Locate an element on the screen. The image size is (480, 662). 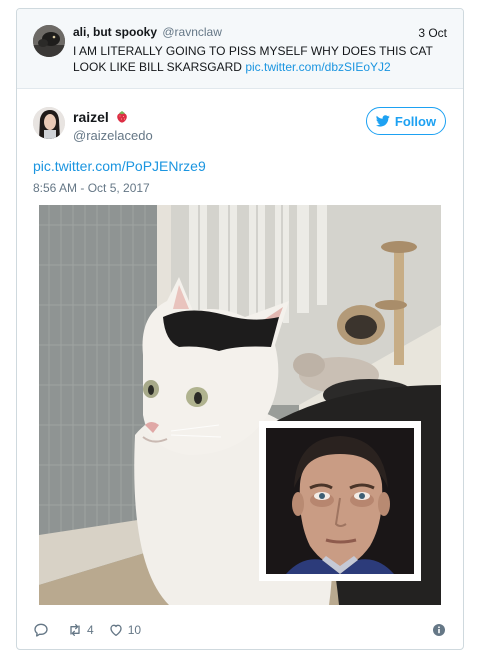
heart-icon is located at coordinates (116, 630).